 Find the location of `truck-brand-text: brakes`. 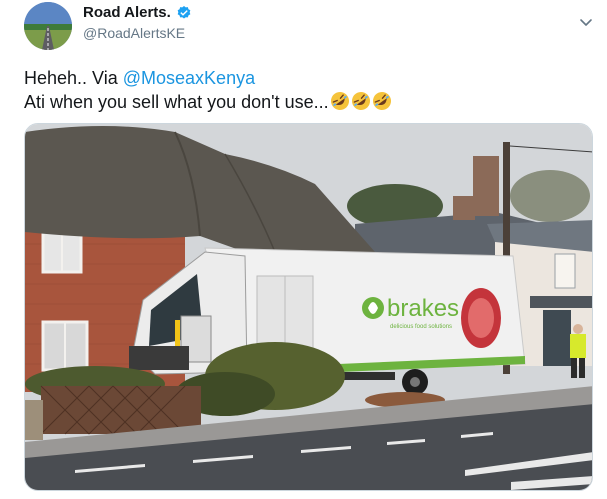

truck-brand-text: brakes is located at coordinates (423, 308).